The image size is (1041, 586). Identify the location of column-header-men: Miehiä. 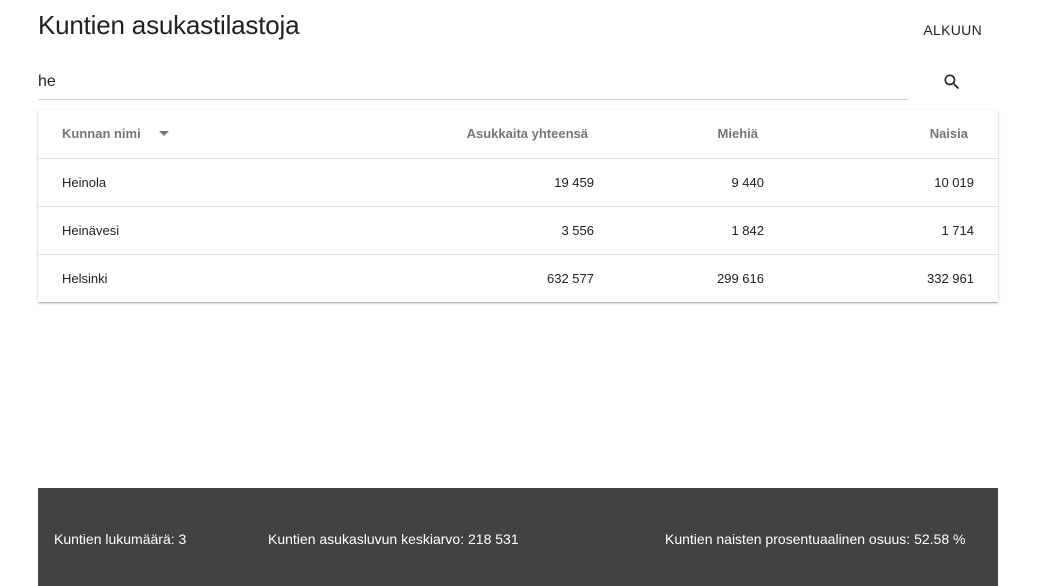
(703, 134).